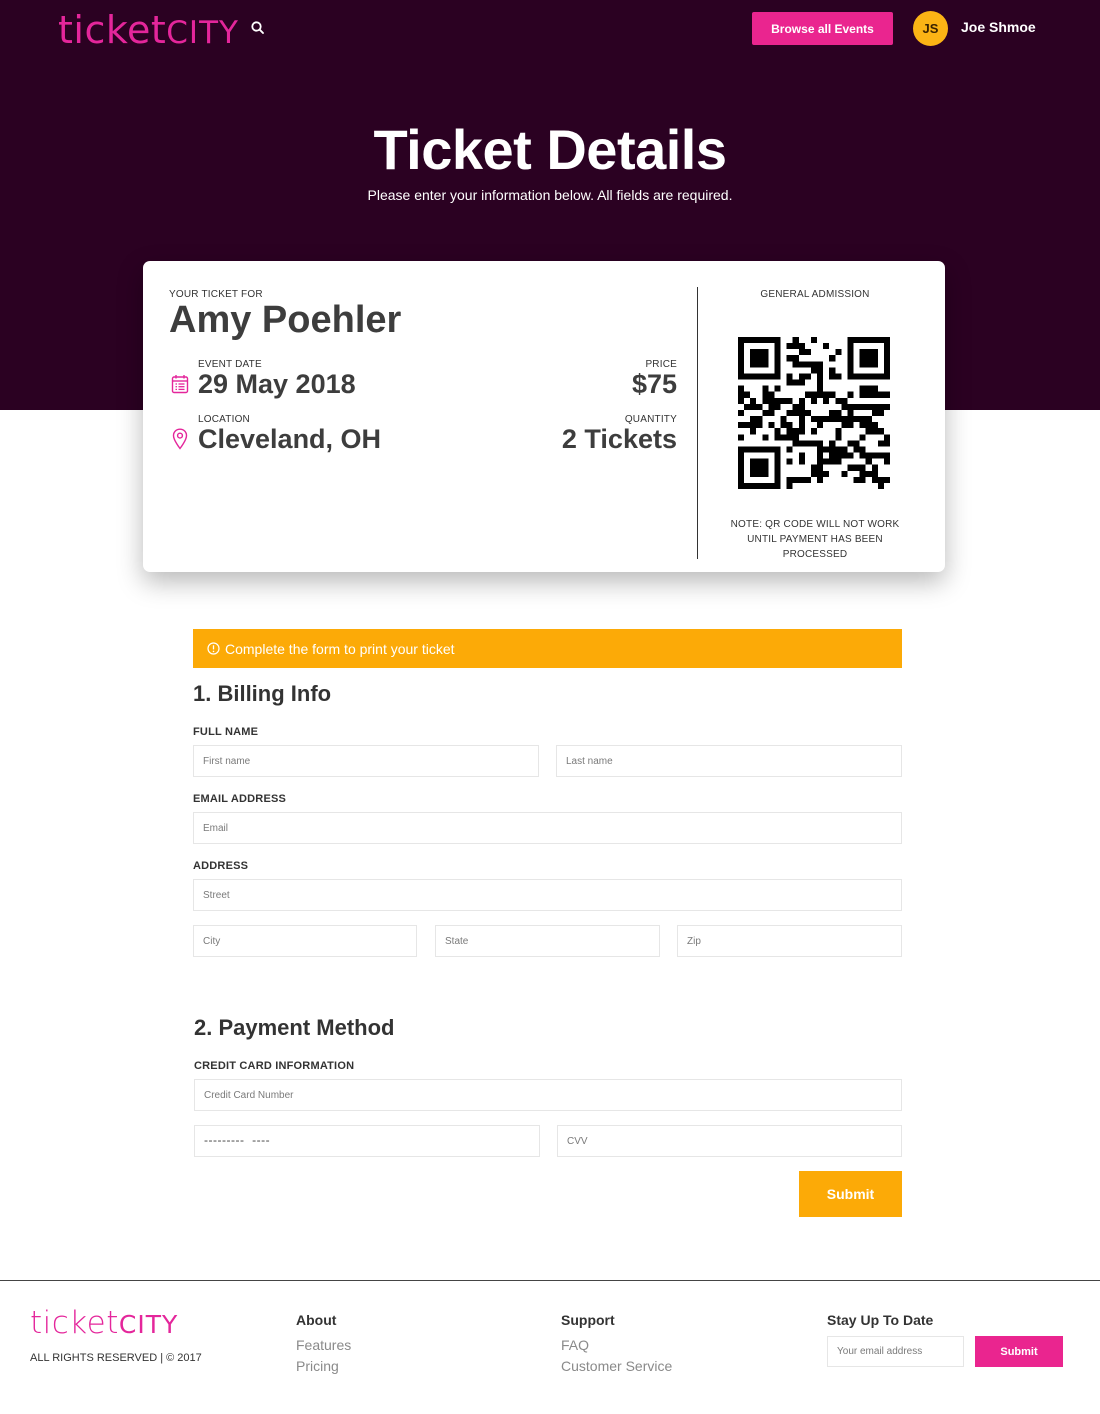  I want to click on about-heading: About, so click(316, 1320).